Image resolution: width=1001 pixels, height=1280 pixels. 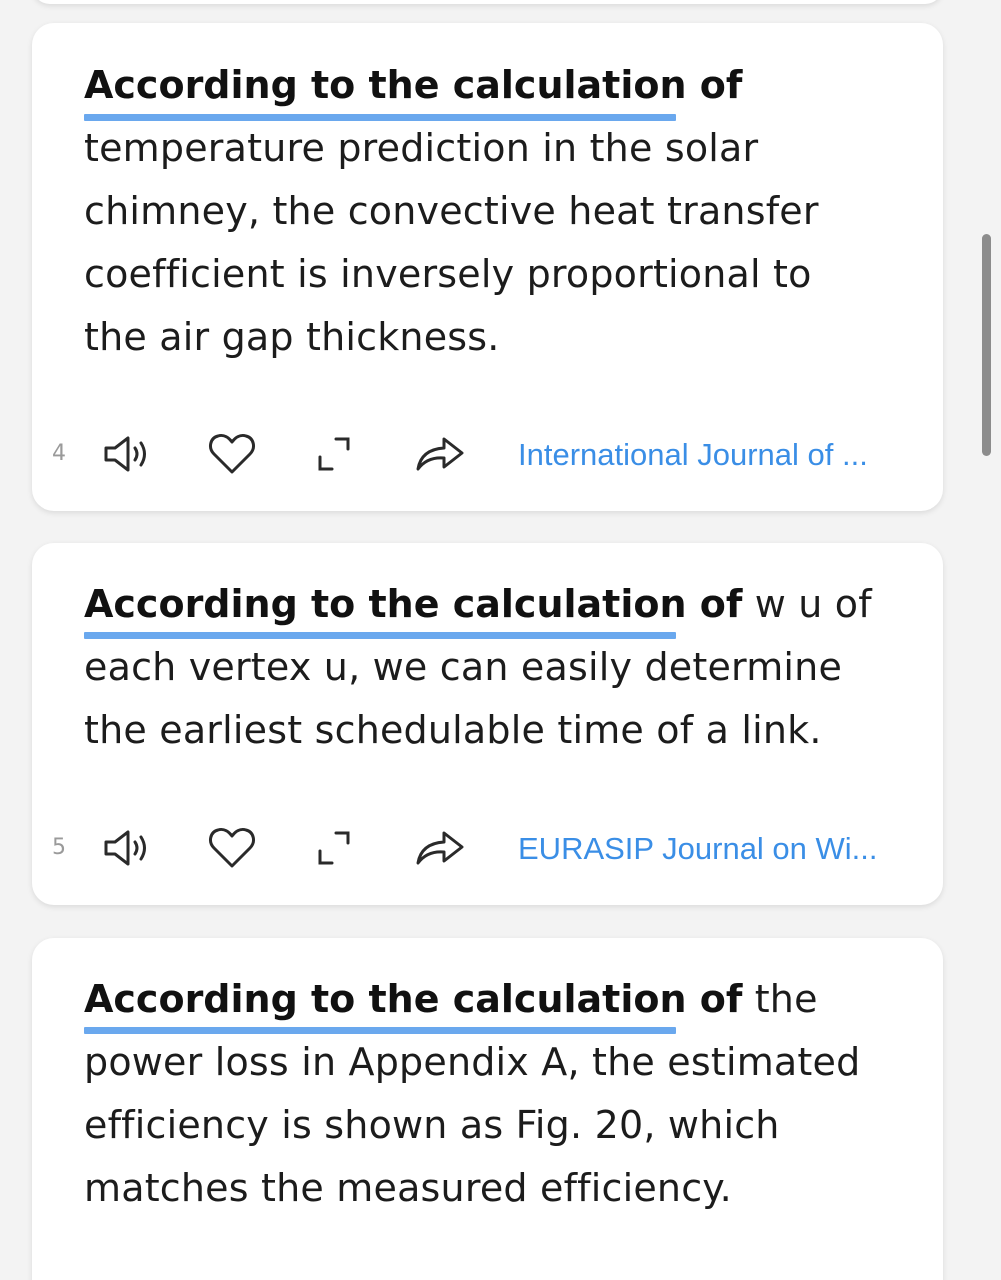 What do you see at coordinates (59, 453) in the screenshot?
I see `result-index: 4` at bounding box center [59, 453].